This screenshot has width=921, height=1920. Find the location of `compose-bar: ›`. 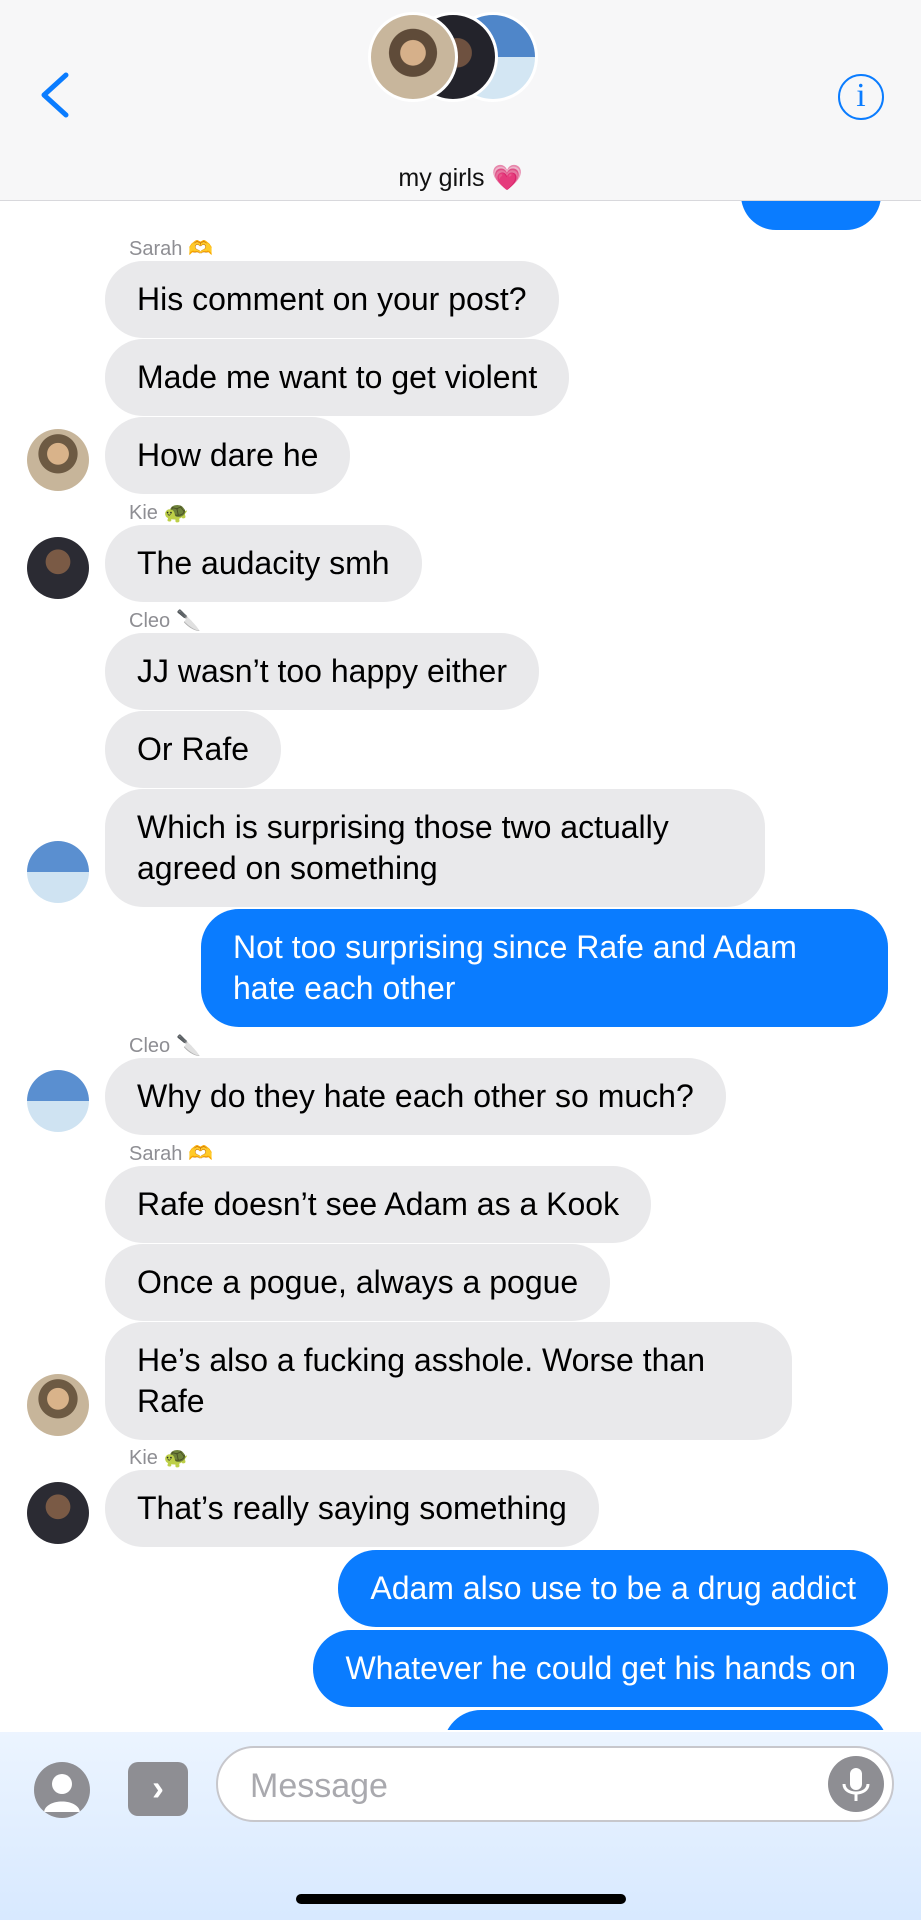

compose-bar: › is located at coordinates (460, 1826).